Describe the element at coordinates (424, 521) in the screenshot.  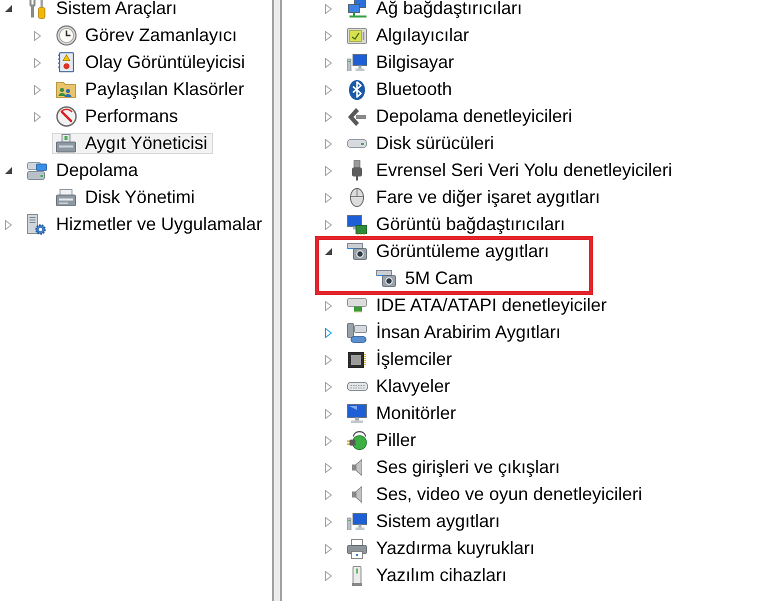
I see `tree-item: Sistem aygıtları` at that location.